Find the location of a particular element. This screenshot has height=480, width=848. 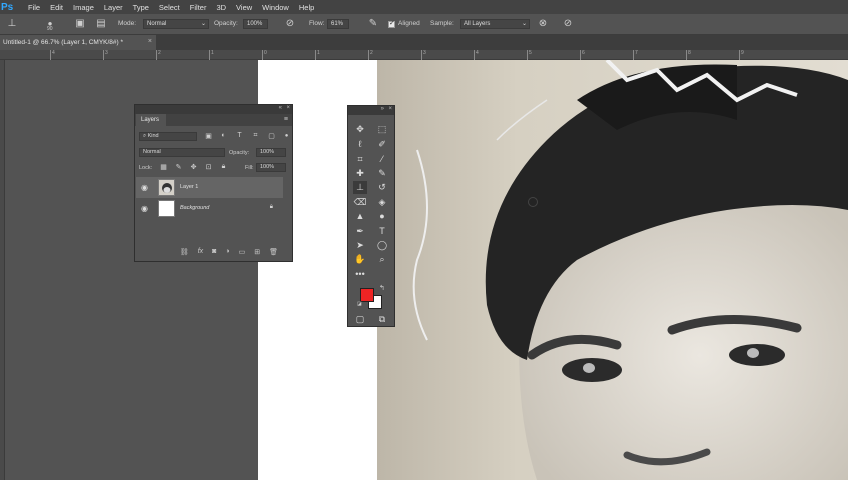

tab-layers: Layers is located at coordinates (151, 120).